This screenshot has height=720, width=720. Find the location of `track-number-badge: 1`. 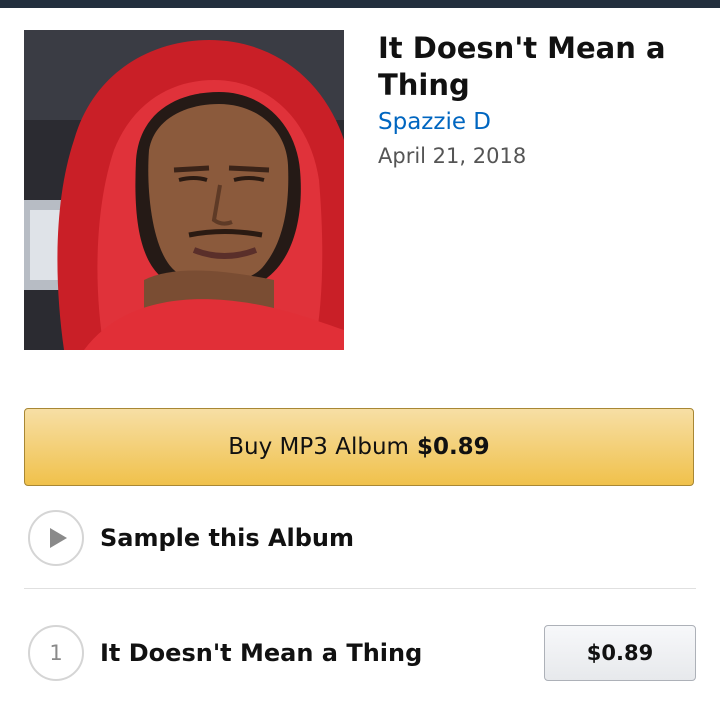

track-number-badge: 1 is located at coordinates (56, 653).